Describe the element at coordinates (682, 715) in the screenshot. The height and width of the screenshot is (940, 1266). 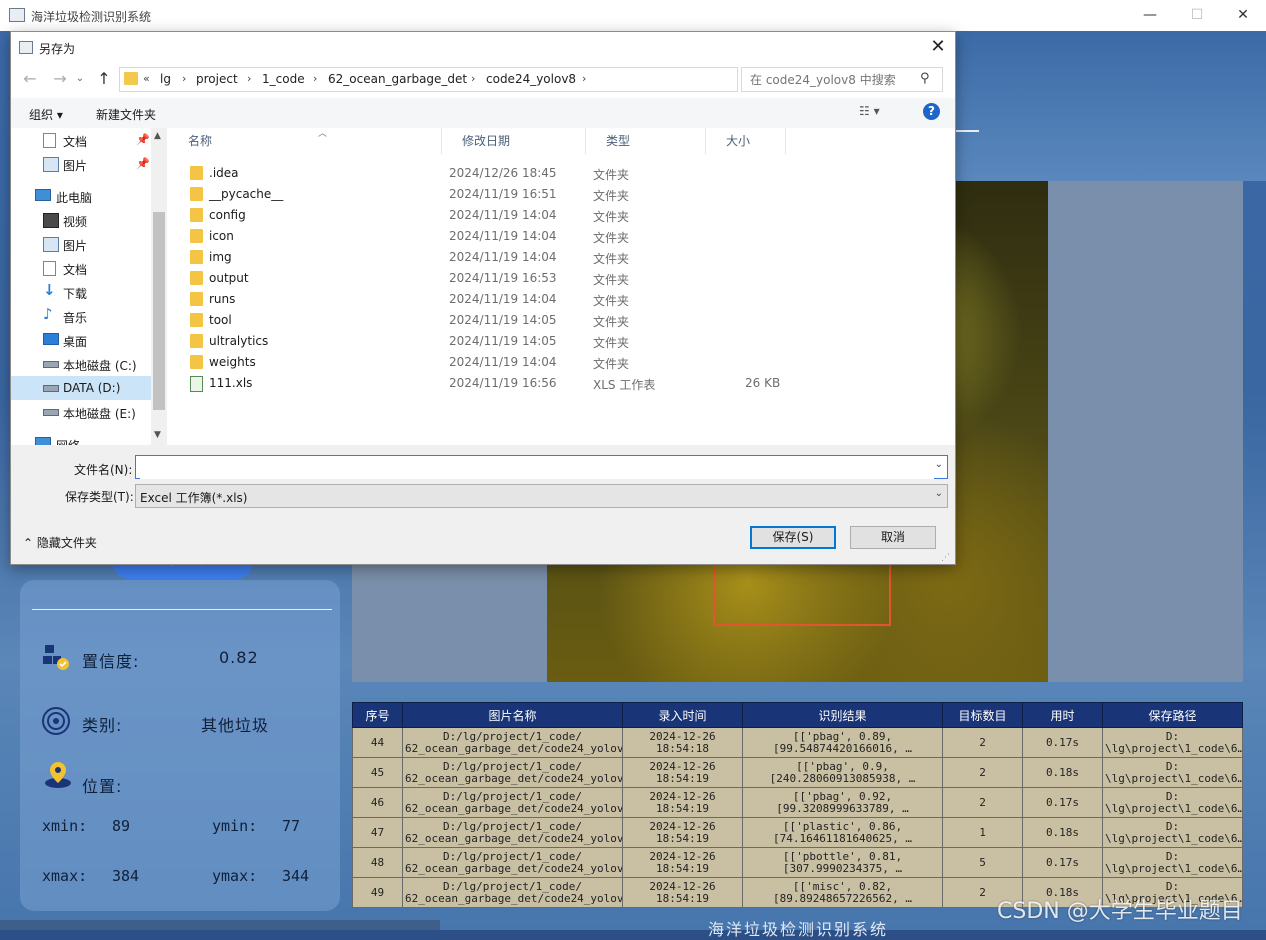
I see `col-header-time: 录入时间` at that location.